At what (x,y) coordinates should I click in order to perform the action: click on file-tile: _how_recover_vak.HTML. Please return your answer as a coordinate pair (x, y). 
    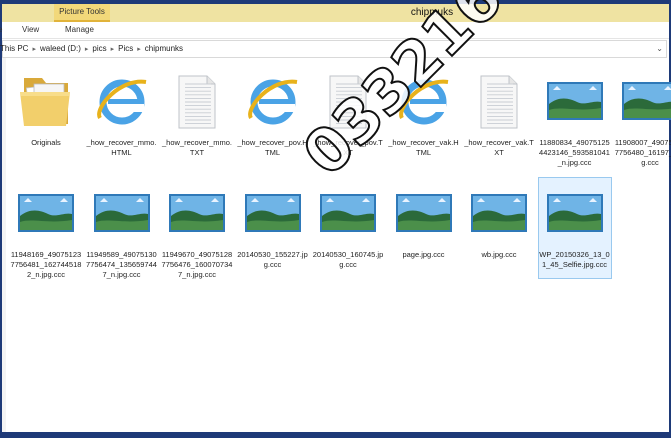
    Looking at the image, I should click on (424, 115).